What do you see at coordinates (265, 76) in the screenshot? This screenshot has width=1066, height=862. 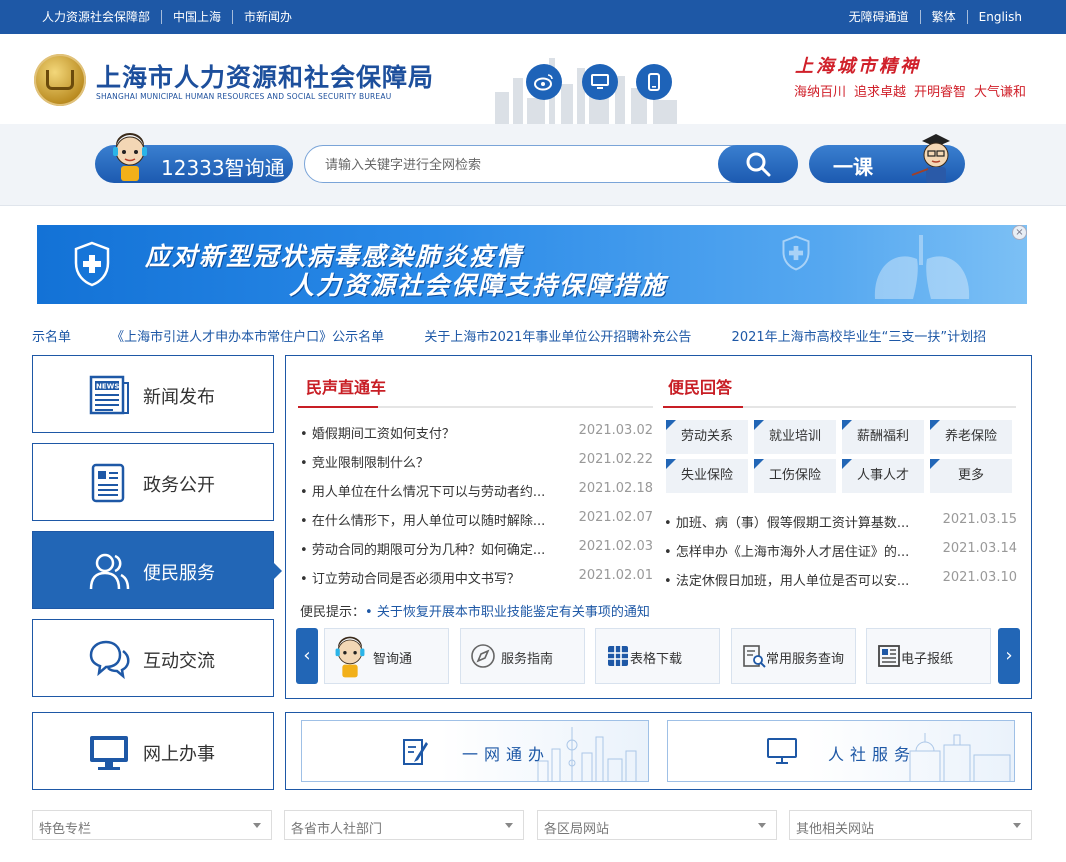 I see `site-title: 上海市人力资源和社会保障局` at bounding box center [265, 76].